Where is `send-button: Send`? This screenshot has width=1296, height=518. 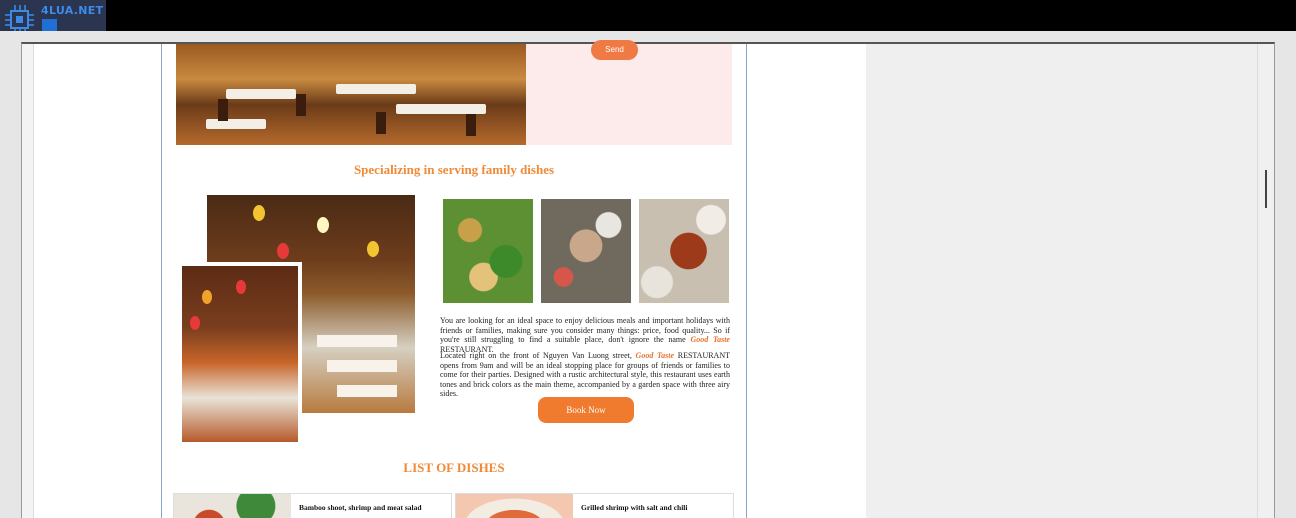 send-button: Send is located at coordinates (614, 50).